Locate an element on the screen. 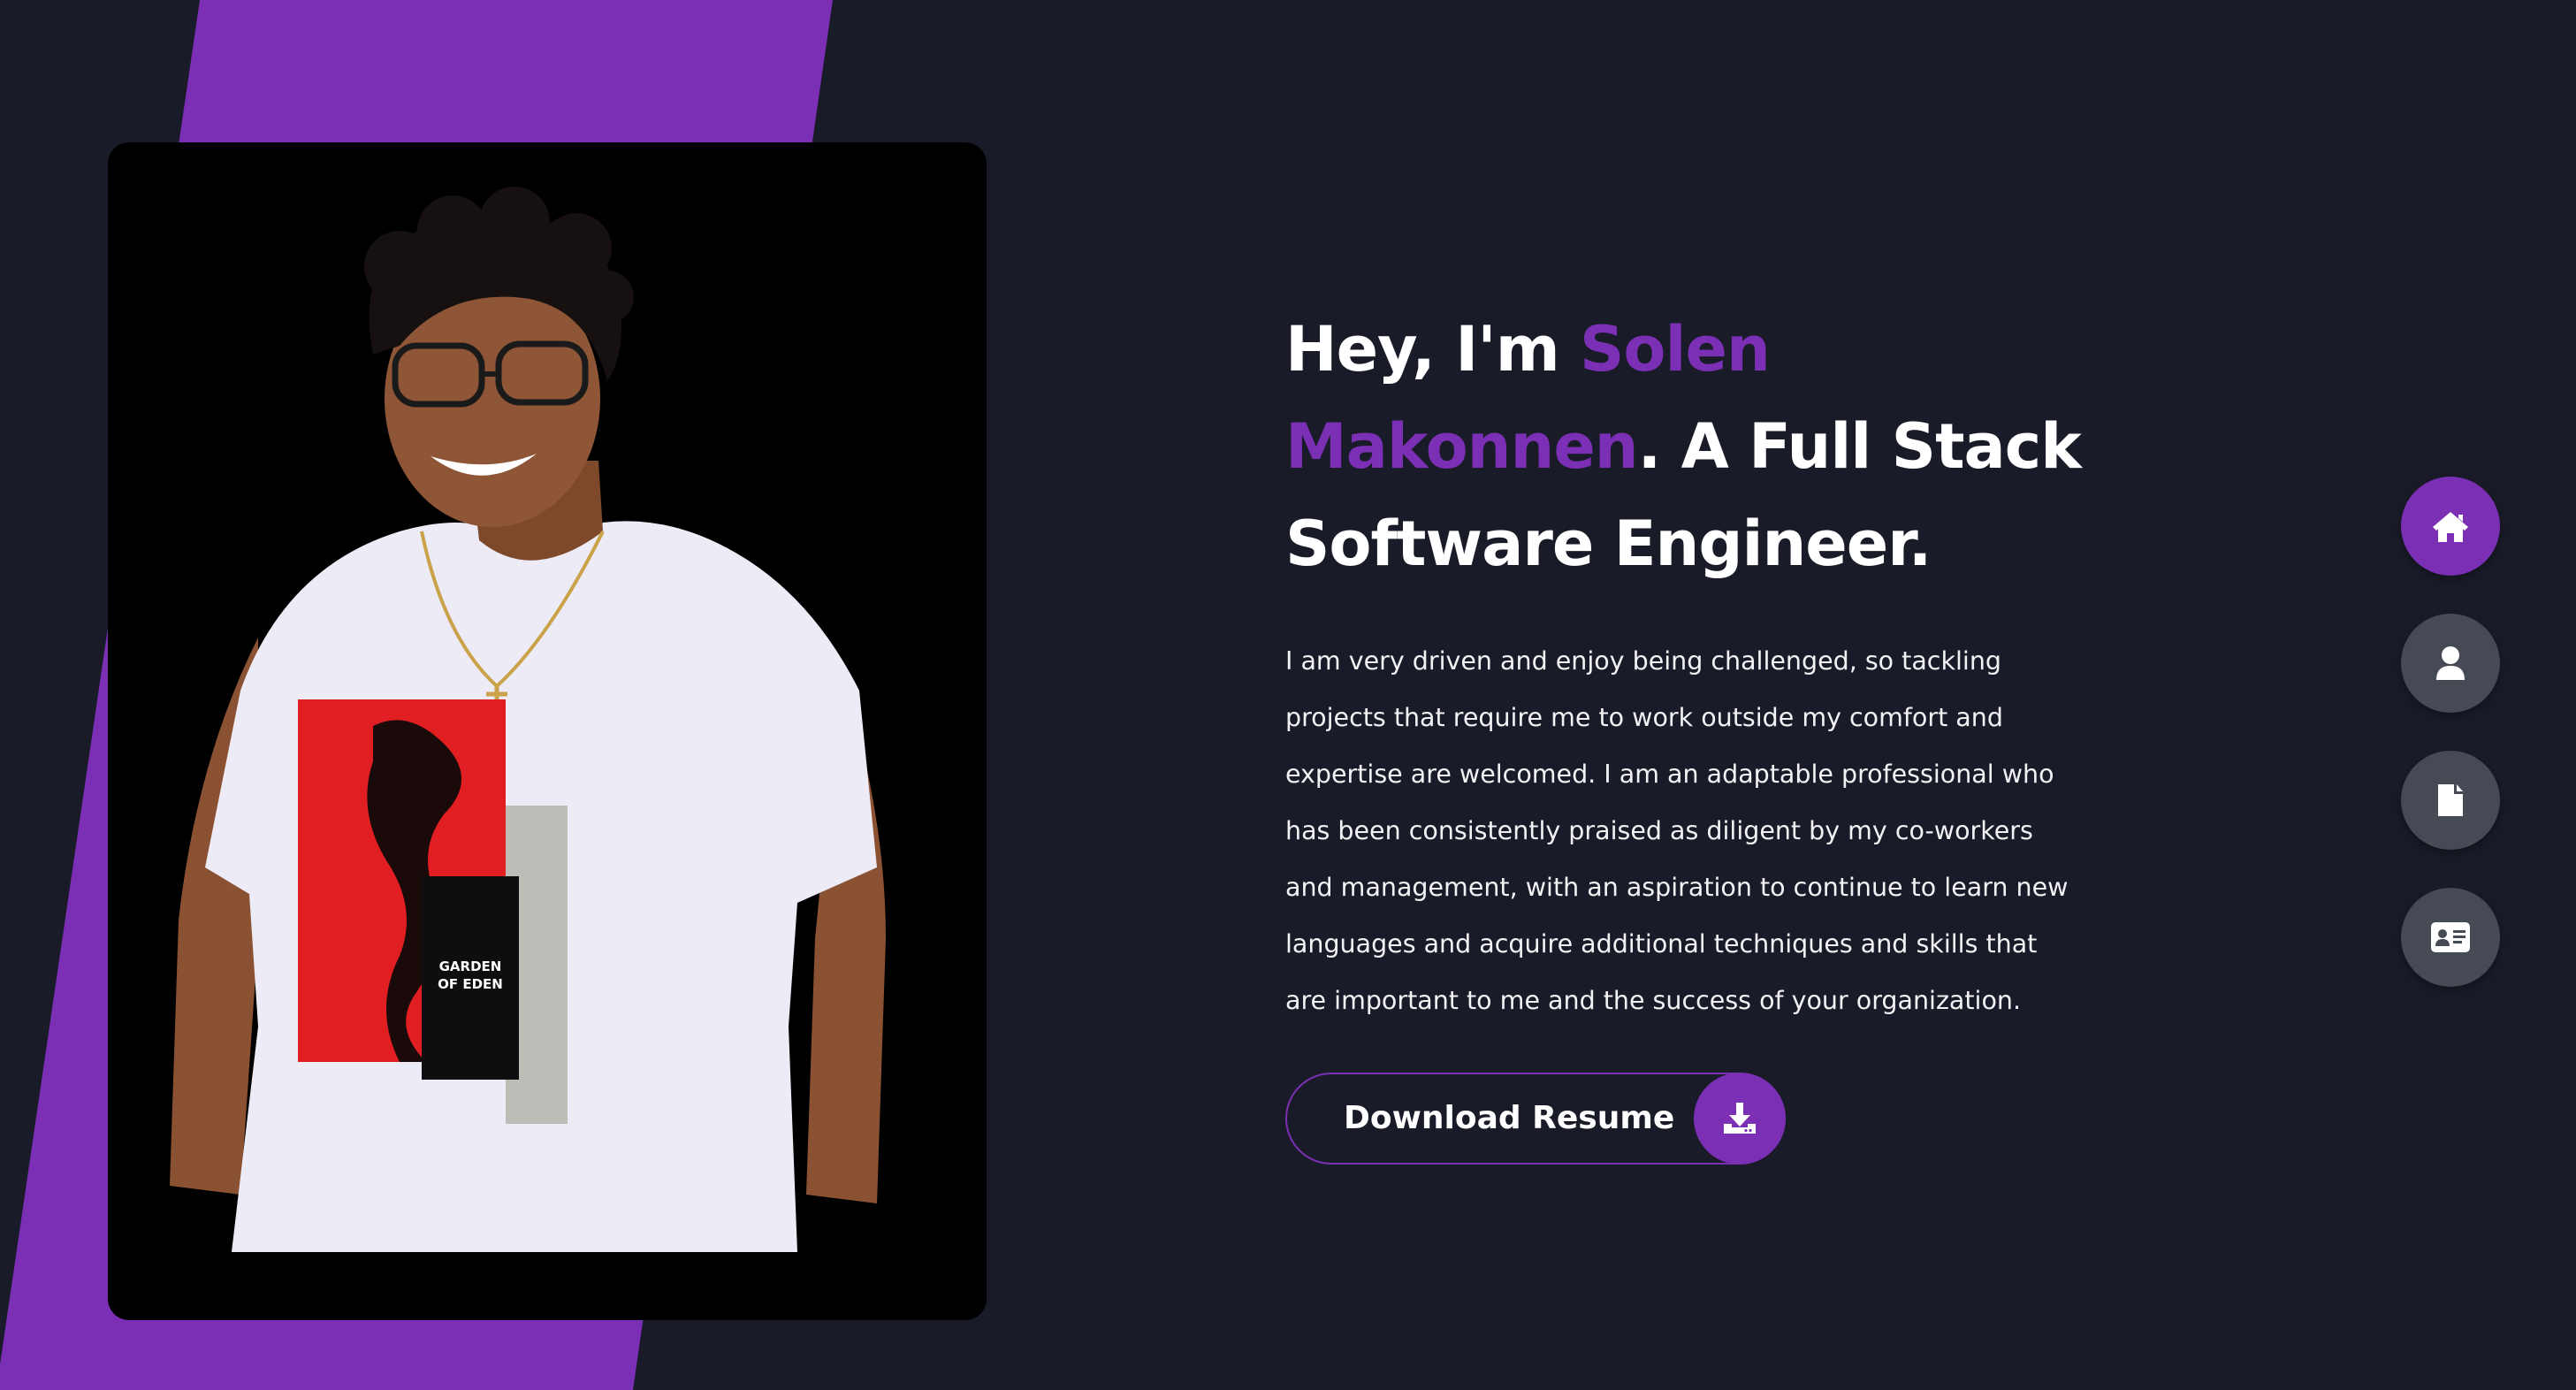 This screenshot has width=2576, height=1390. download-resume-label: Download Resume is located at coordinates (1509, 1118).